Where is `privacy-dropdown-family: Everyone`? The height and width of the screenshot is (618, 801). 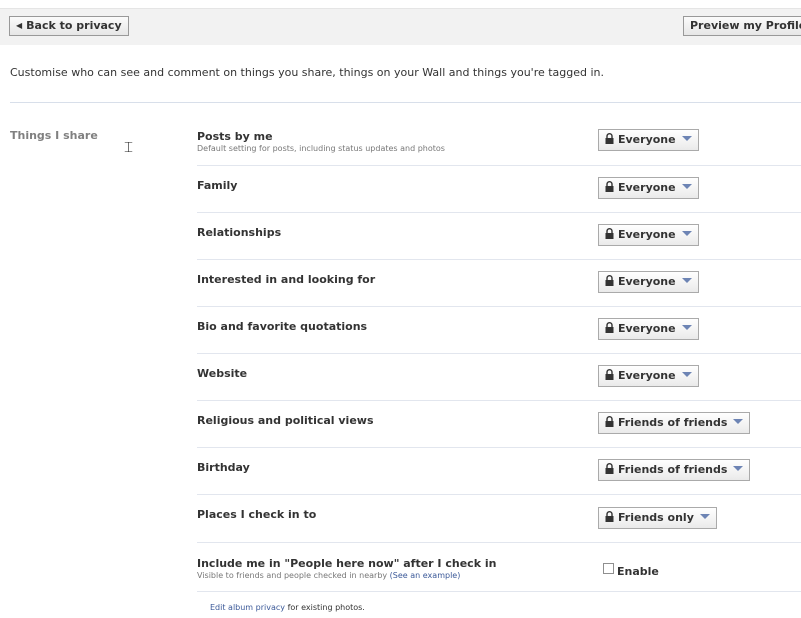 privacy-dropdown-family: Everyone is located at coordinates (648, 188).